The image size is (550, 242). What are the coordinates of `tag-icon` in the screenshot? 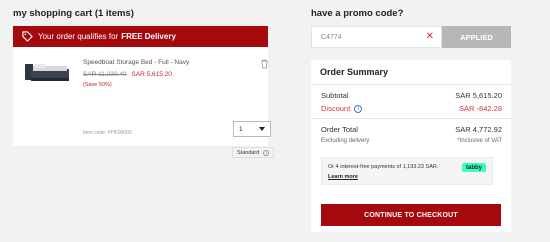 It's located at (27, 36).